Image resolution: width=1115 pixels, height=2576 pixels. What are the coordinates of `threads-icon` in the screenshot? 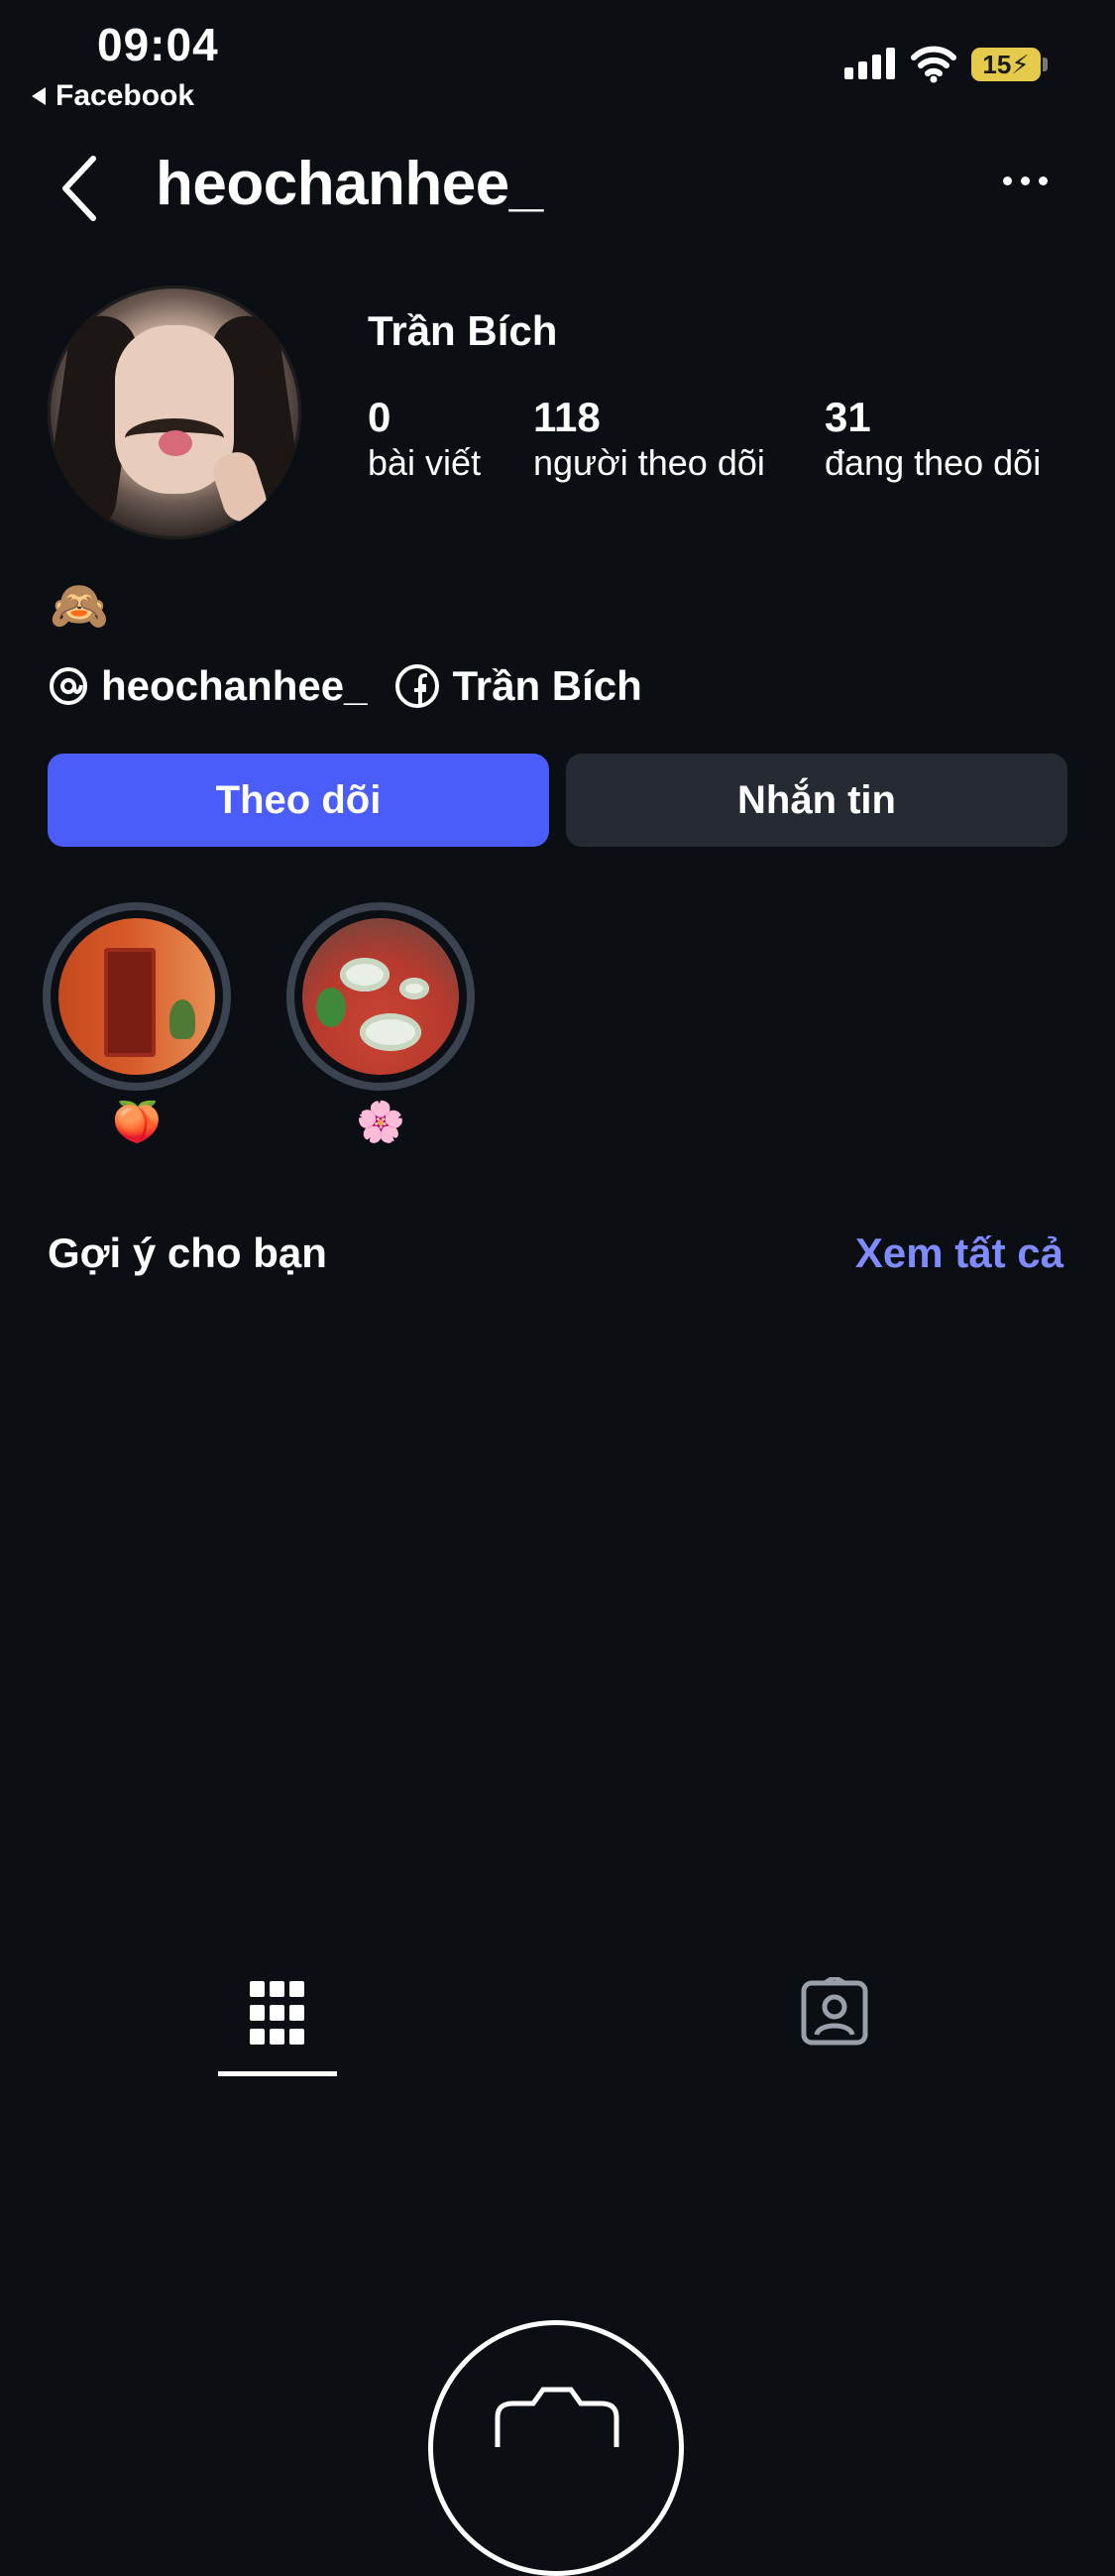 It's located at (69, 686).